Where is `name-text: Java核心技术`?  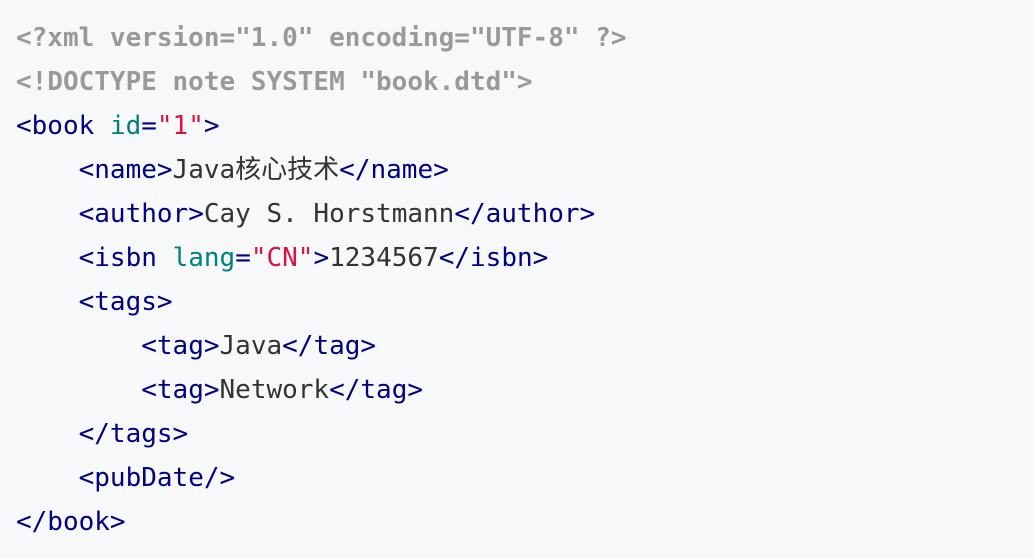
name-text: Java核心技术 is located at coordinates (256, 170).